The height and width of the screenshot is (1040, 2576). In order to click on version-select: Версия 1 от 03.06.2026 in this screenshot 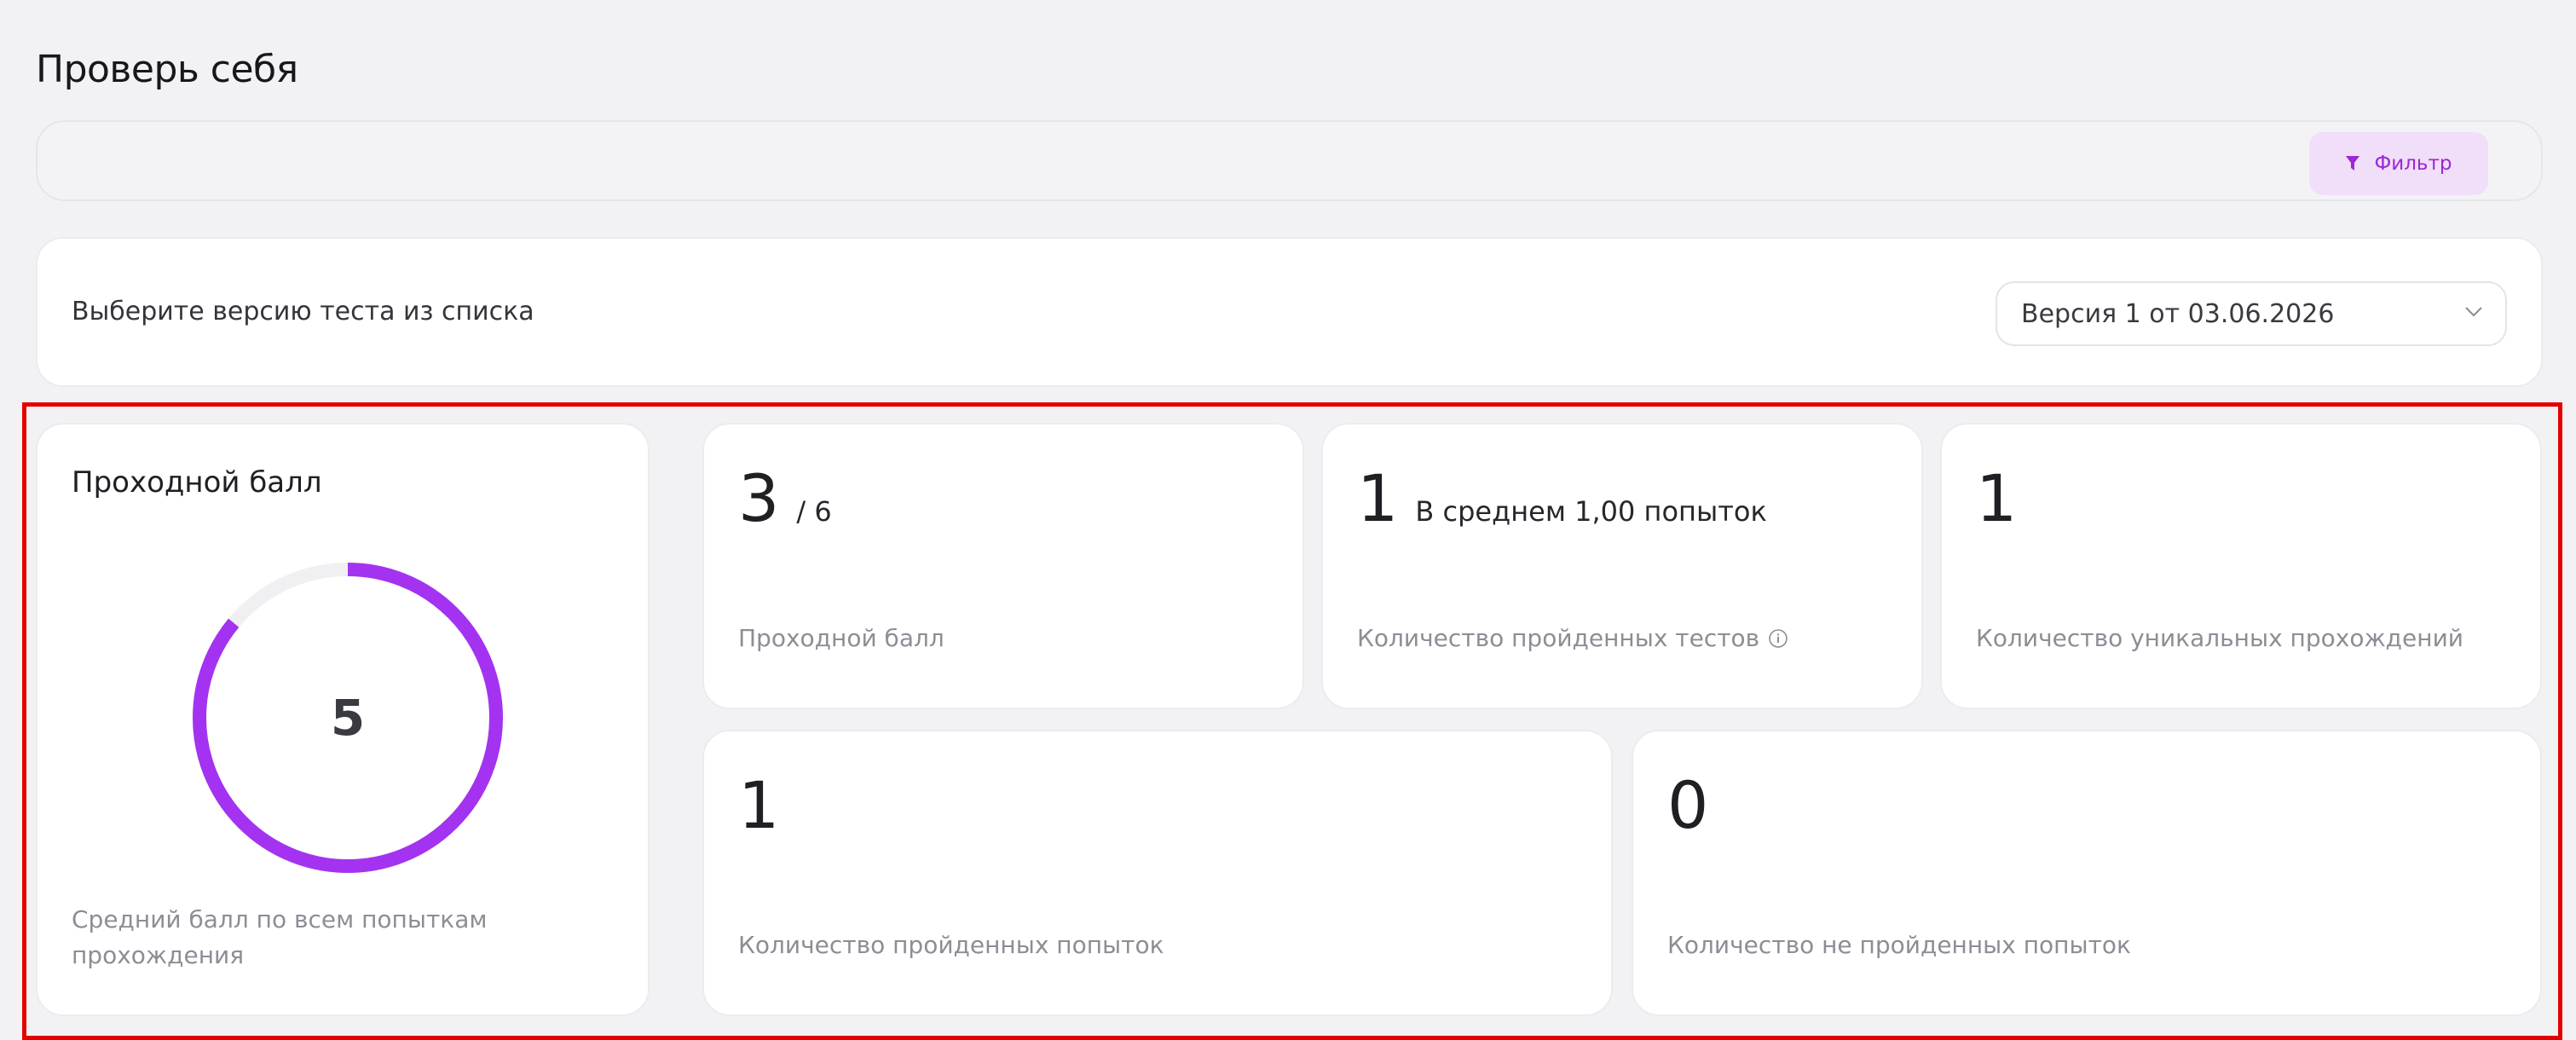, I will do `click(2251, 313)`.